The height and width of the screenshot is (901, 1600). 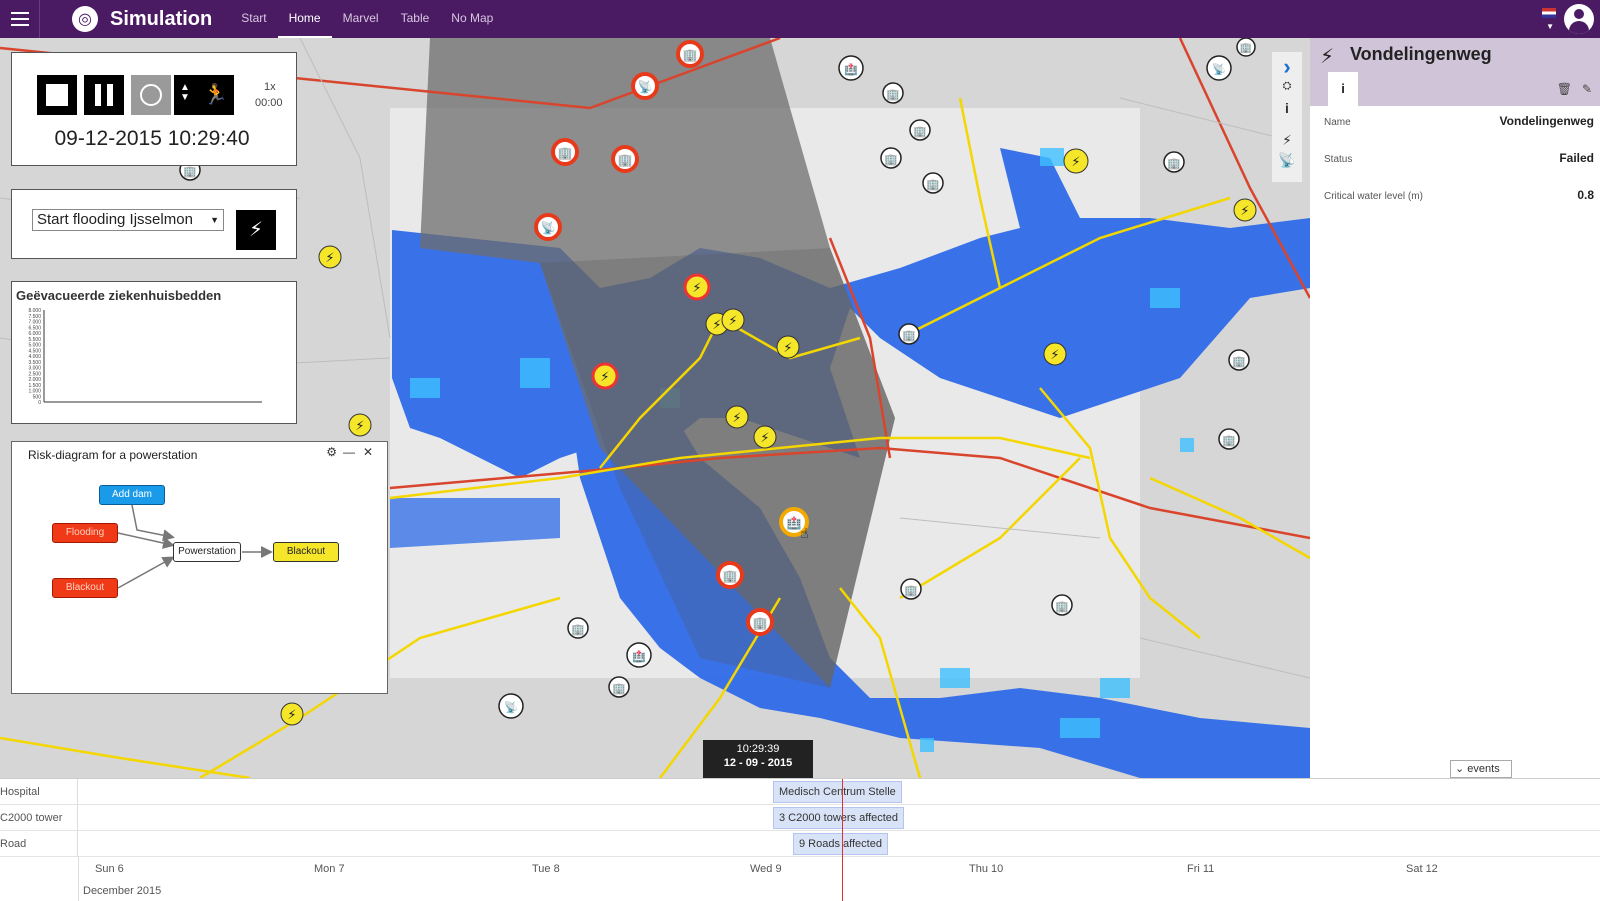 I want to click on runner-icon: 🏃, so click(x=215, y=95).